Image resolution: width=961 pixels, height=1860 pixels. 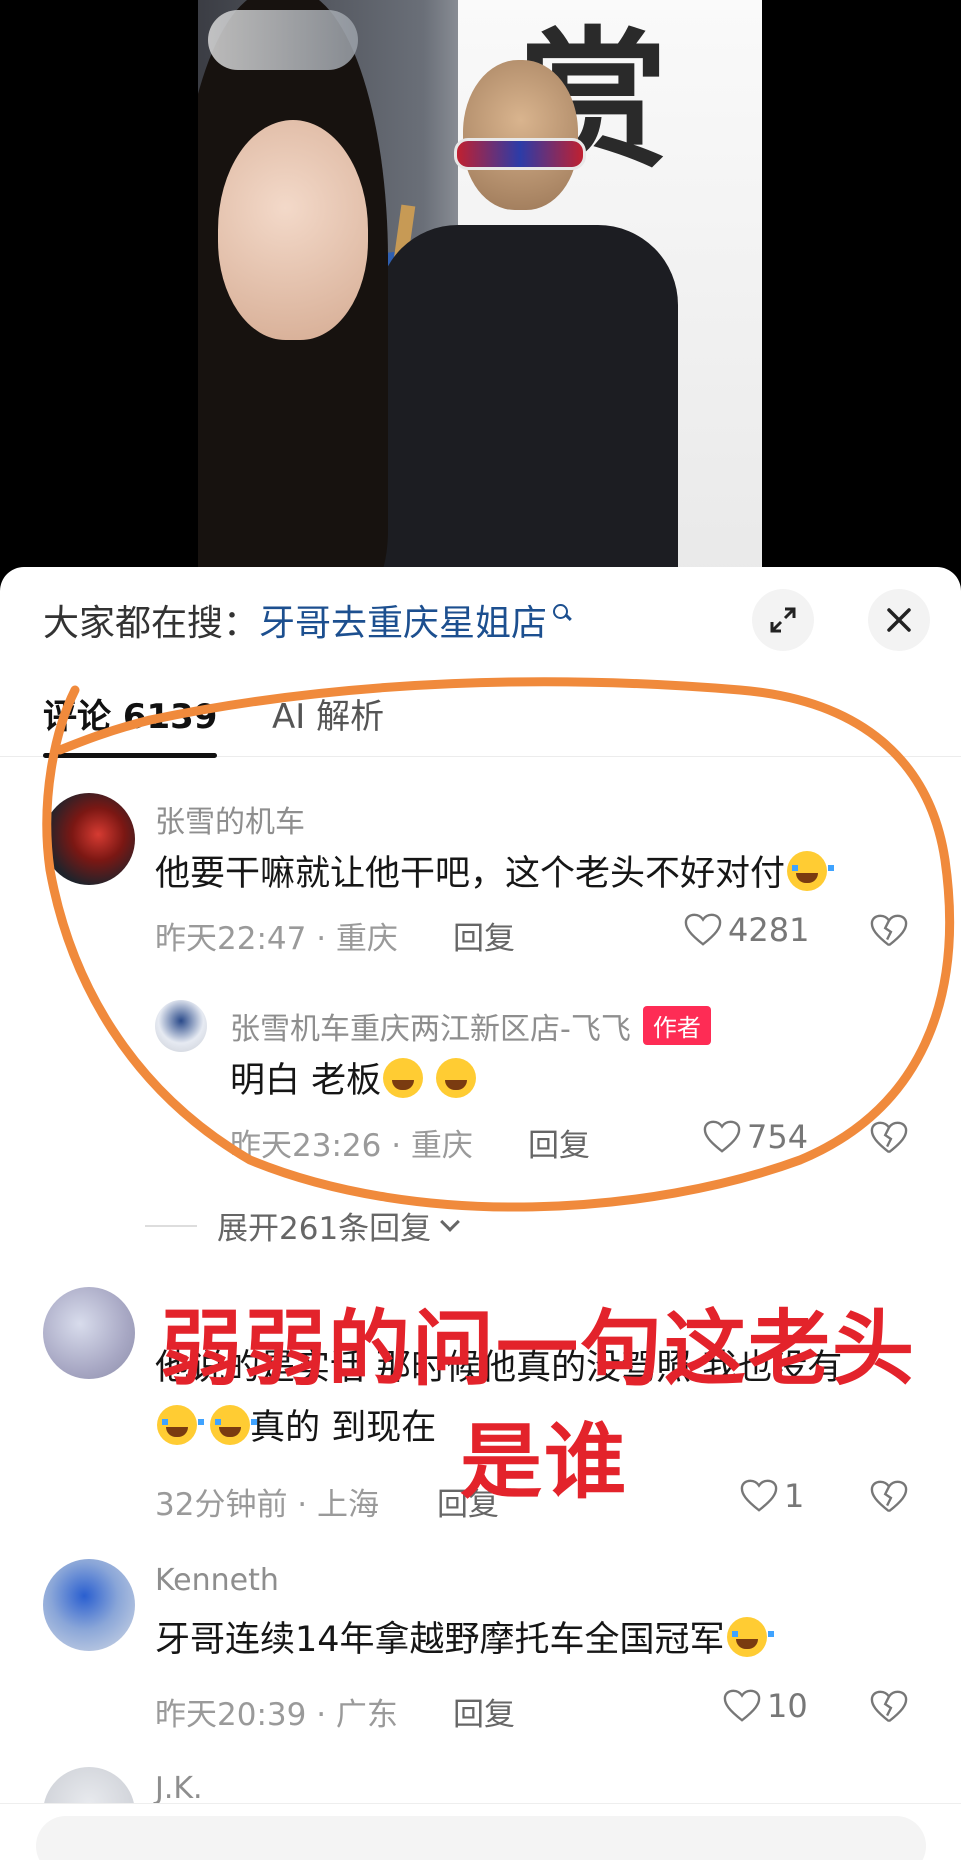 What do you see at coordinates (481, 1838) in the screenshot?
I see `comment-input` at bounding box center [481, 1838].